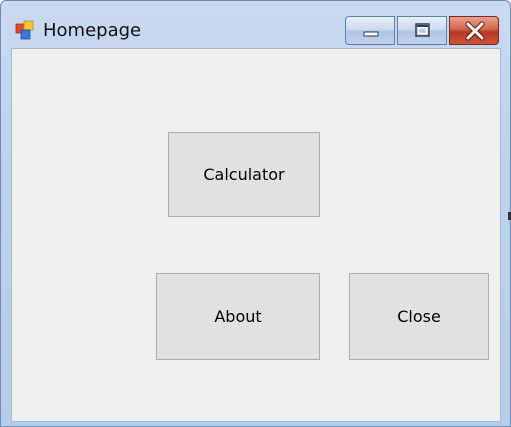  What do you see at coordinates (371, 34) in the screenshot?
I see `minimize-icon` at bounding box center [371, 34].